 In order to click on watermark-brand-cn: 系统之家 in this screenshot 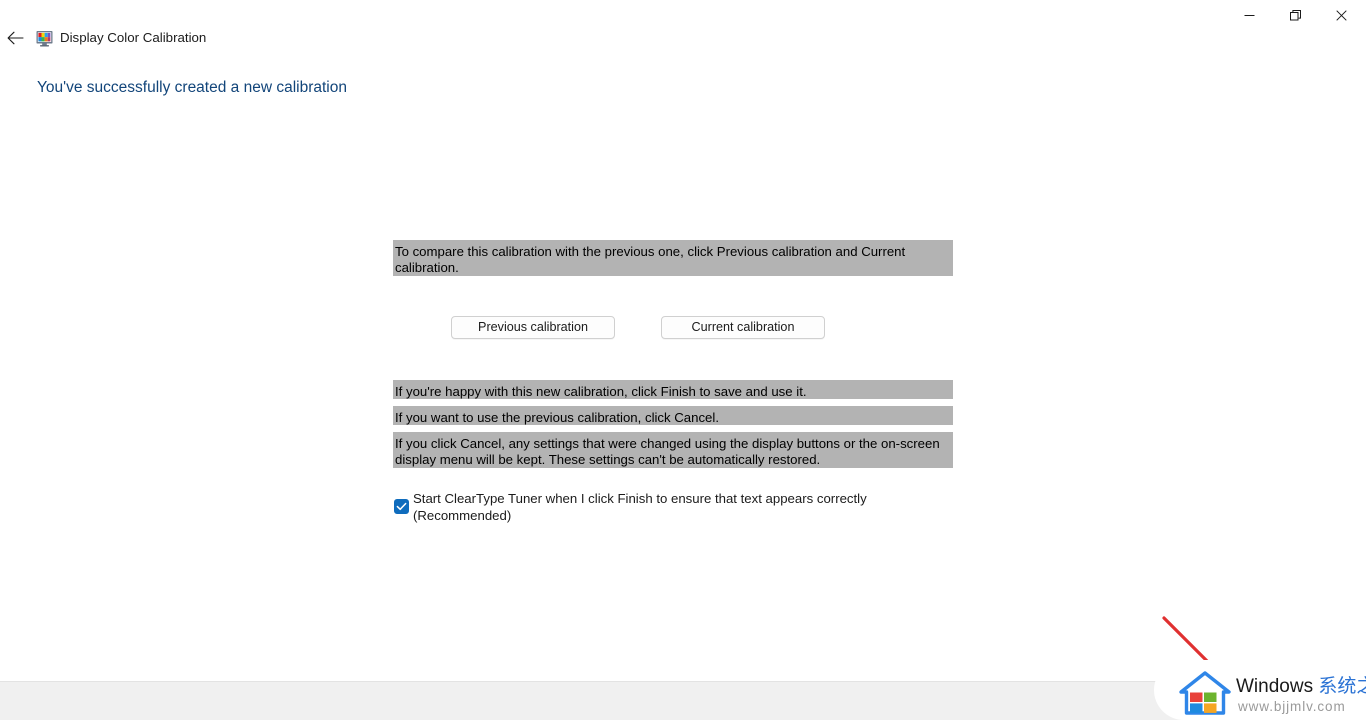, I will do `click(1342, 686)`.